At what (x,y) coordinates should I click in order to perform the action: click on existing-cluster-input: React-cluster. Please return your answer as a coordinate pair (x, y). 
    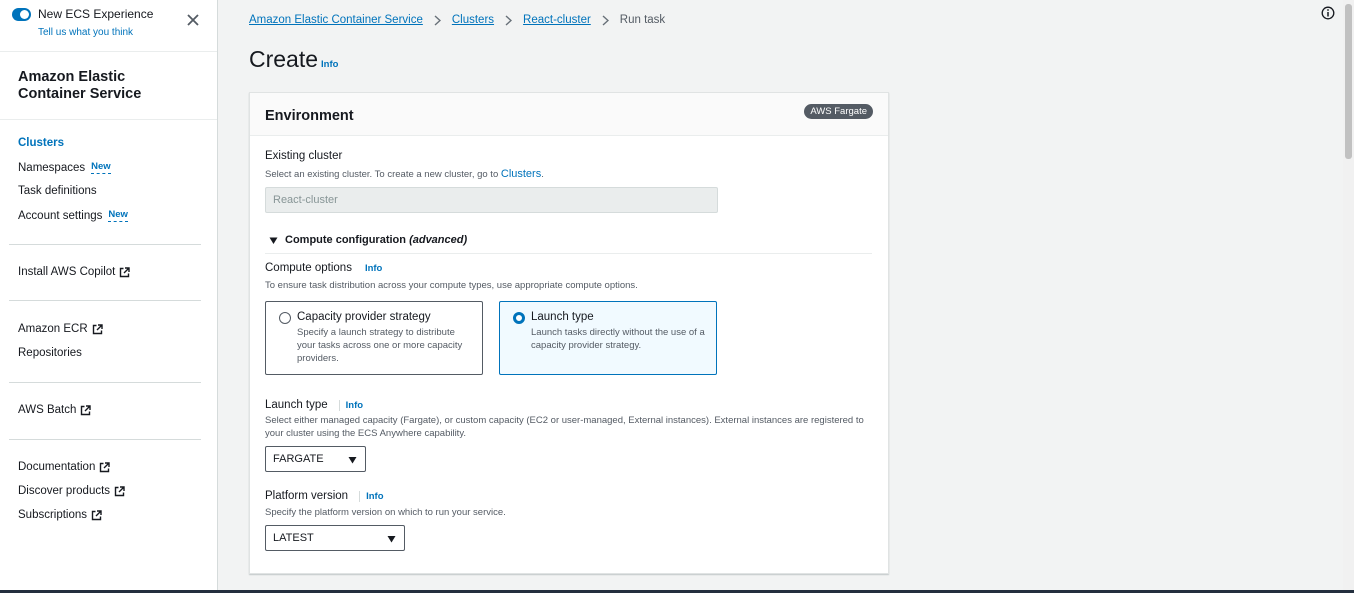
    Looking at the image, I should click on (491, 200).